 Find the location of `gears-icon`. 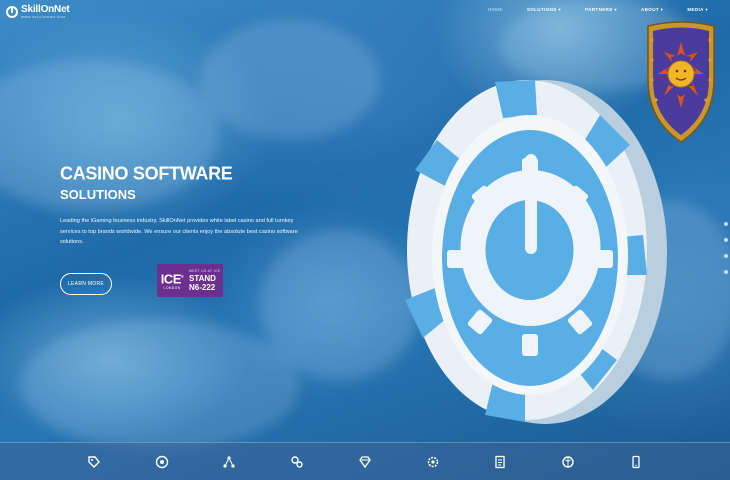

gears-icon is located at coordinates (297, 461).